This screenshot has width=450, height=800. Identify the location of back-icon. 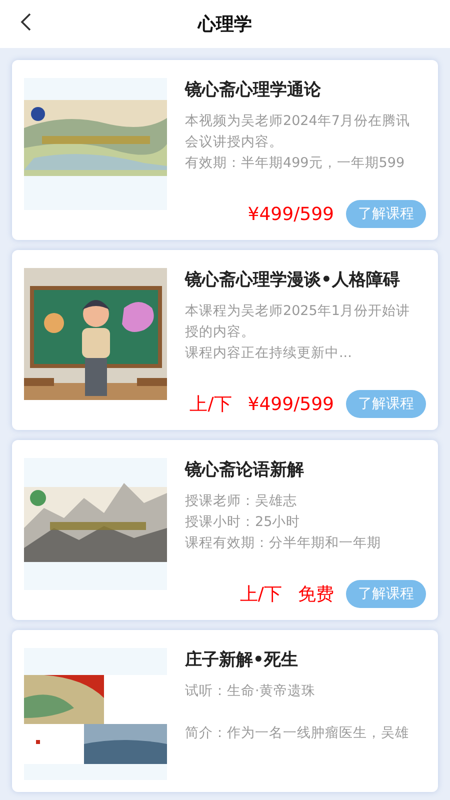
(26, 22).